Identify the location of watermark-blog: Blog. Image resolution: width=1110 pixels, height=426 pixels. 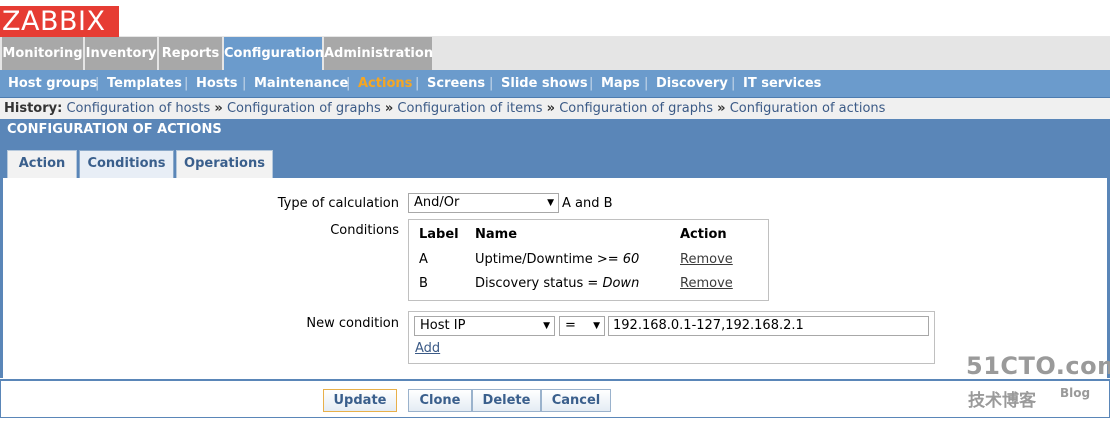
(1075, 393).